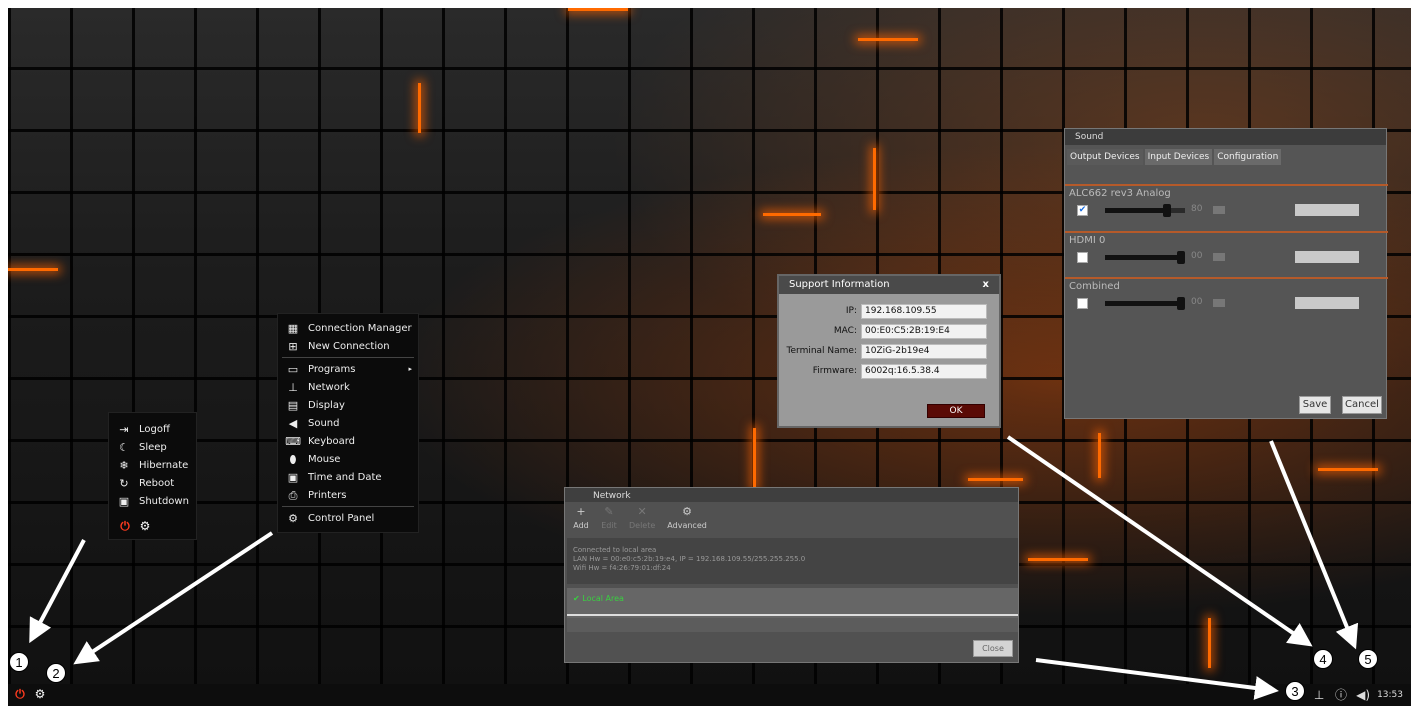  Describe the element at coordinates (348, 369) in the screenshot. I see `menu-item-programs: ▭ Programs ▸` at that location.